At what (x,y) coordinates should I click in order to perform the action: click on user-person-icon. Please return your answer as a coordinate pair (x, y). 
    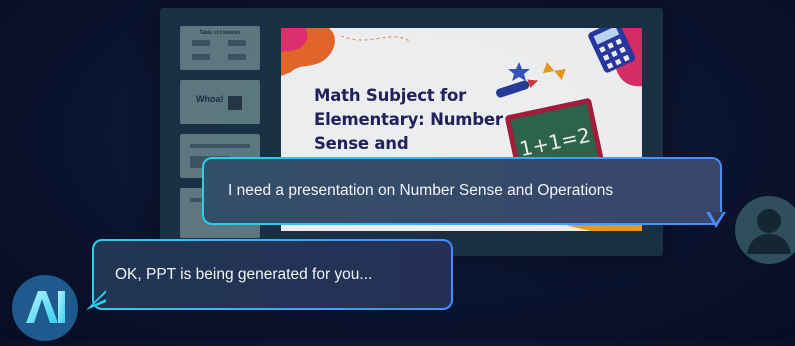
    Looking at the image, I should click on (769, 231).